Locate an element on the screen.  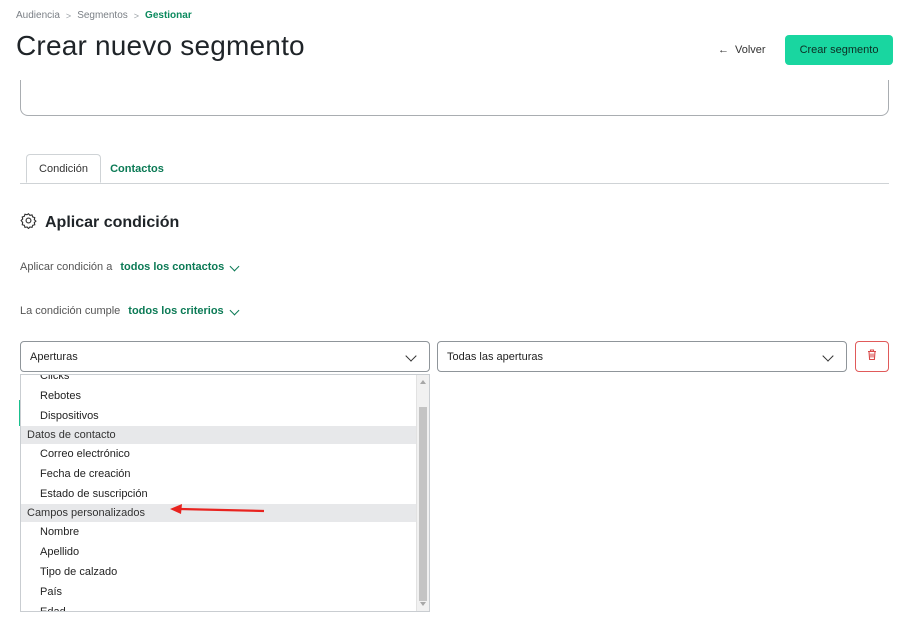
field-select: Aperturas is located at coordinates (225, 356).